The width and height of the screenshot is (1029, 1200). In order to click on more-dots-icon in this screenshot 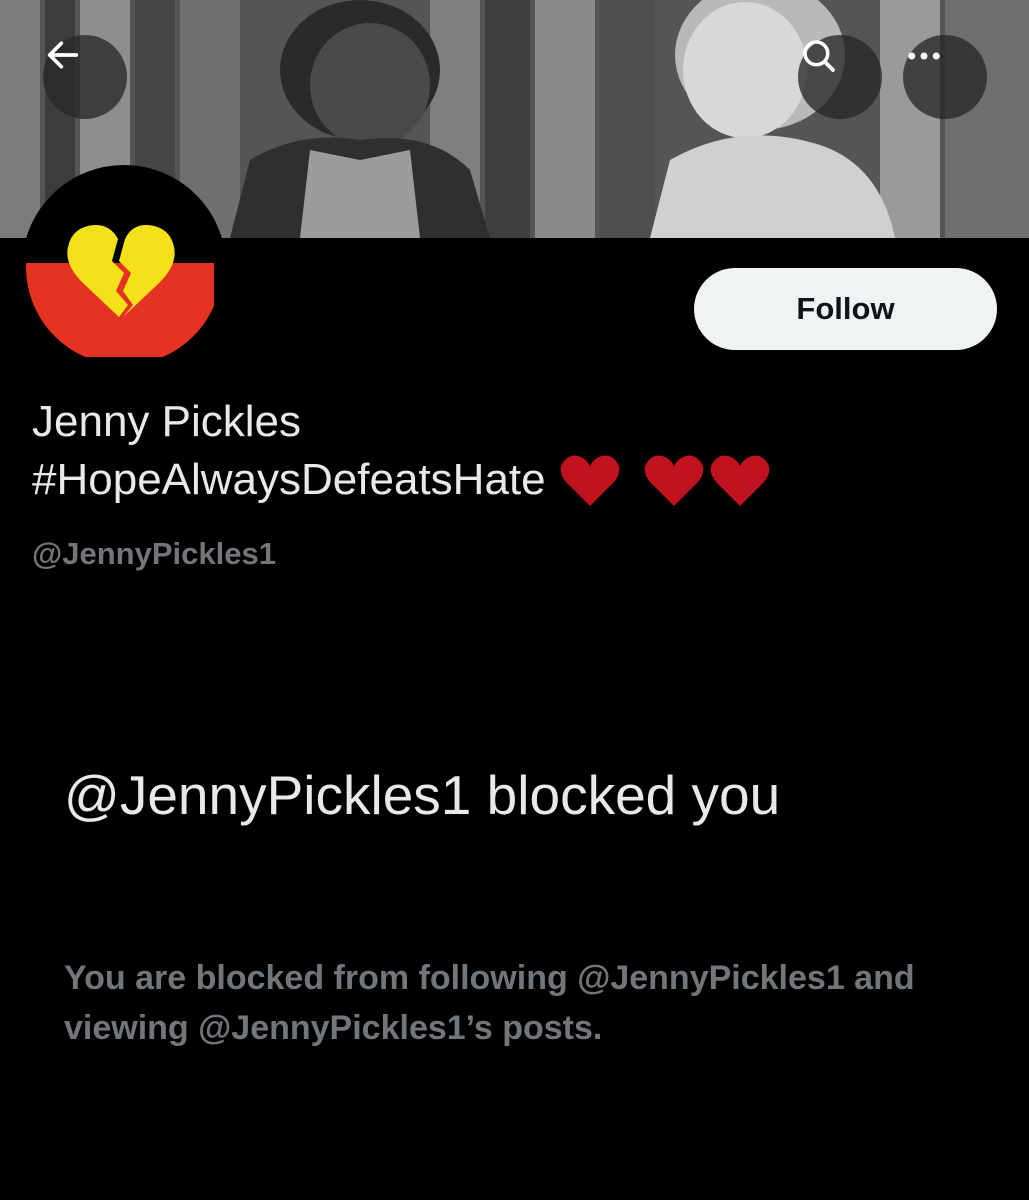, I will do `click(924, 56)`.